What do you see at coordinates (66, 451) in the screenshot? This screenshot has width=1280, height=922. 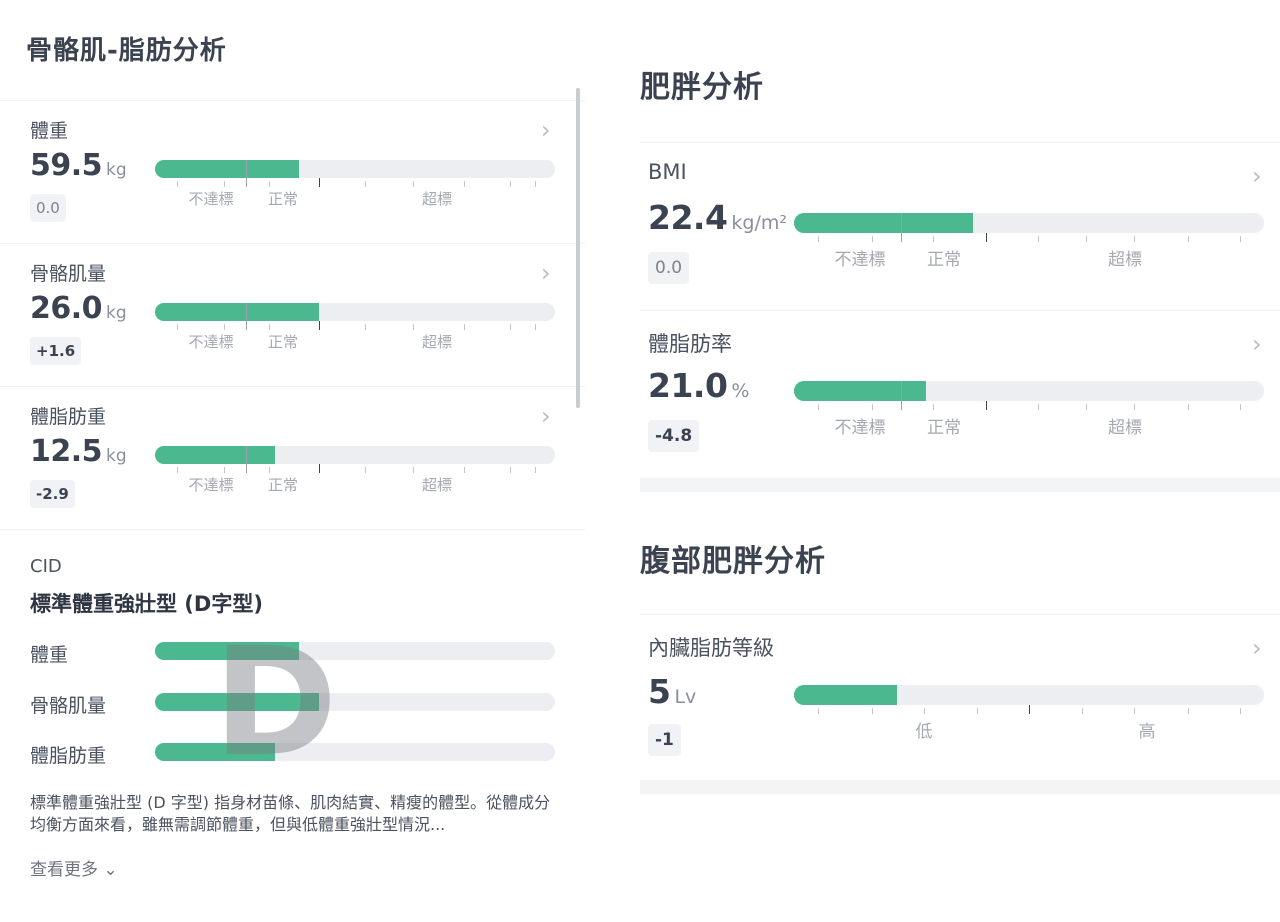 I see `metric-number: 12.5` at bounding box center [66, 451].